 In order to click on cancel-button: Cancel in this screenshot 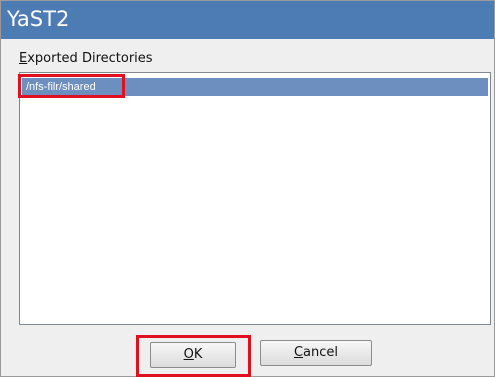, I will do `click(316, 353)`.